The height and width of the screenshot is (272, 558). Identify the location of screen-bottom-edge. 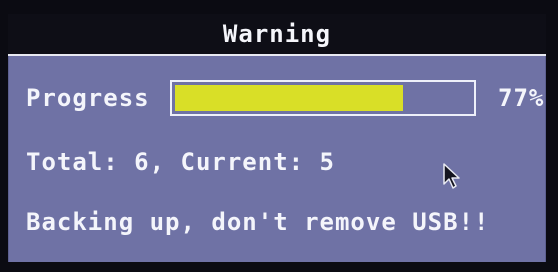
(279, 267).